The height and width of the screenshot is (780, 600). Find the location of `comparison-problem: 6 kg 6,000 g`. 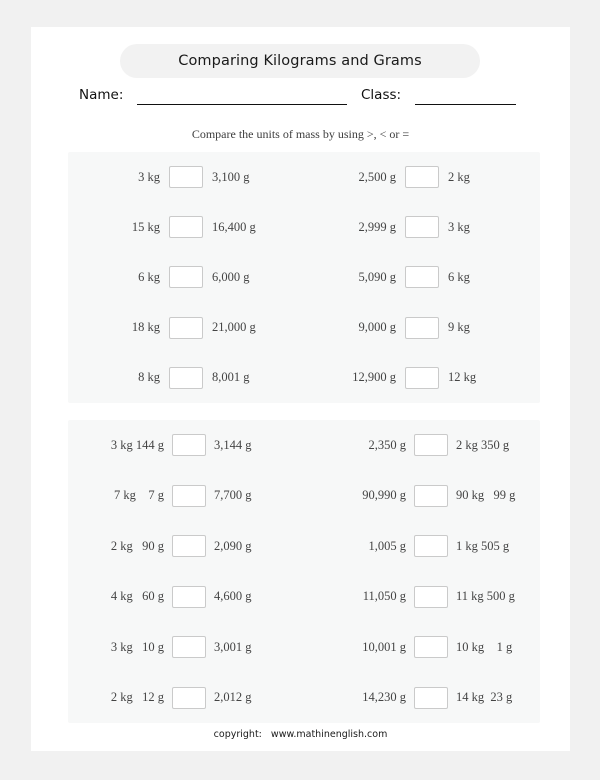

comparison-problem: 6 kg 6,000 g is located at coordinates (186, 277).